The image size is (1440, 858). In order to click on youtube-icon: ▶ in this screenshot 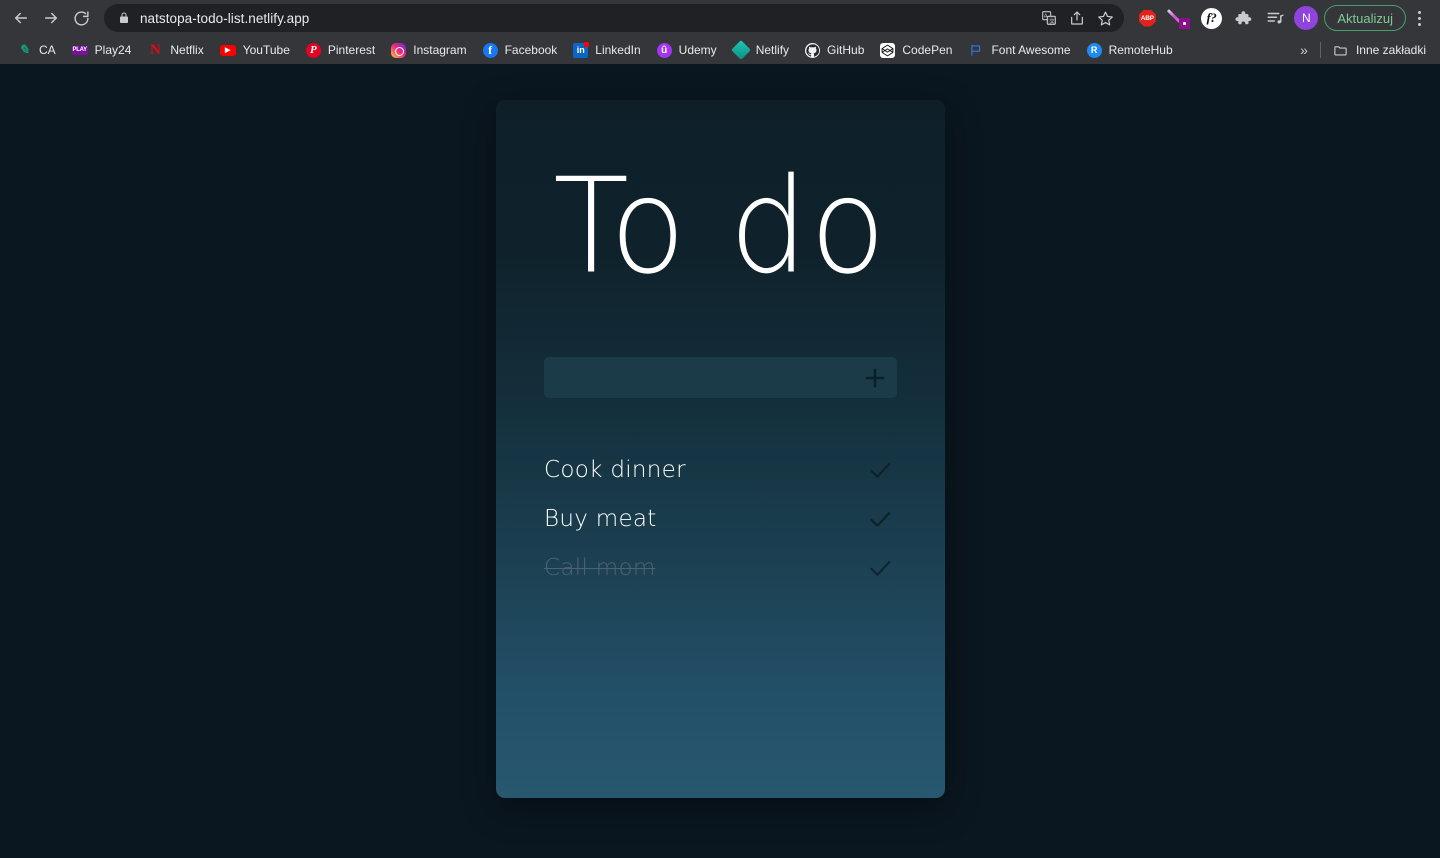, I will do `click(227, 50)`.